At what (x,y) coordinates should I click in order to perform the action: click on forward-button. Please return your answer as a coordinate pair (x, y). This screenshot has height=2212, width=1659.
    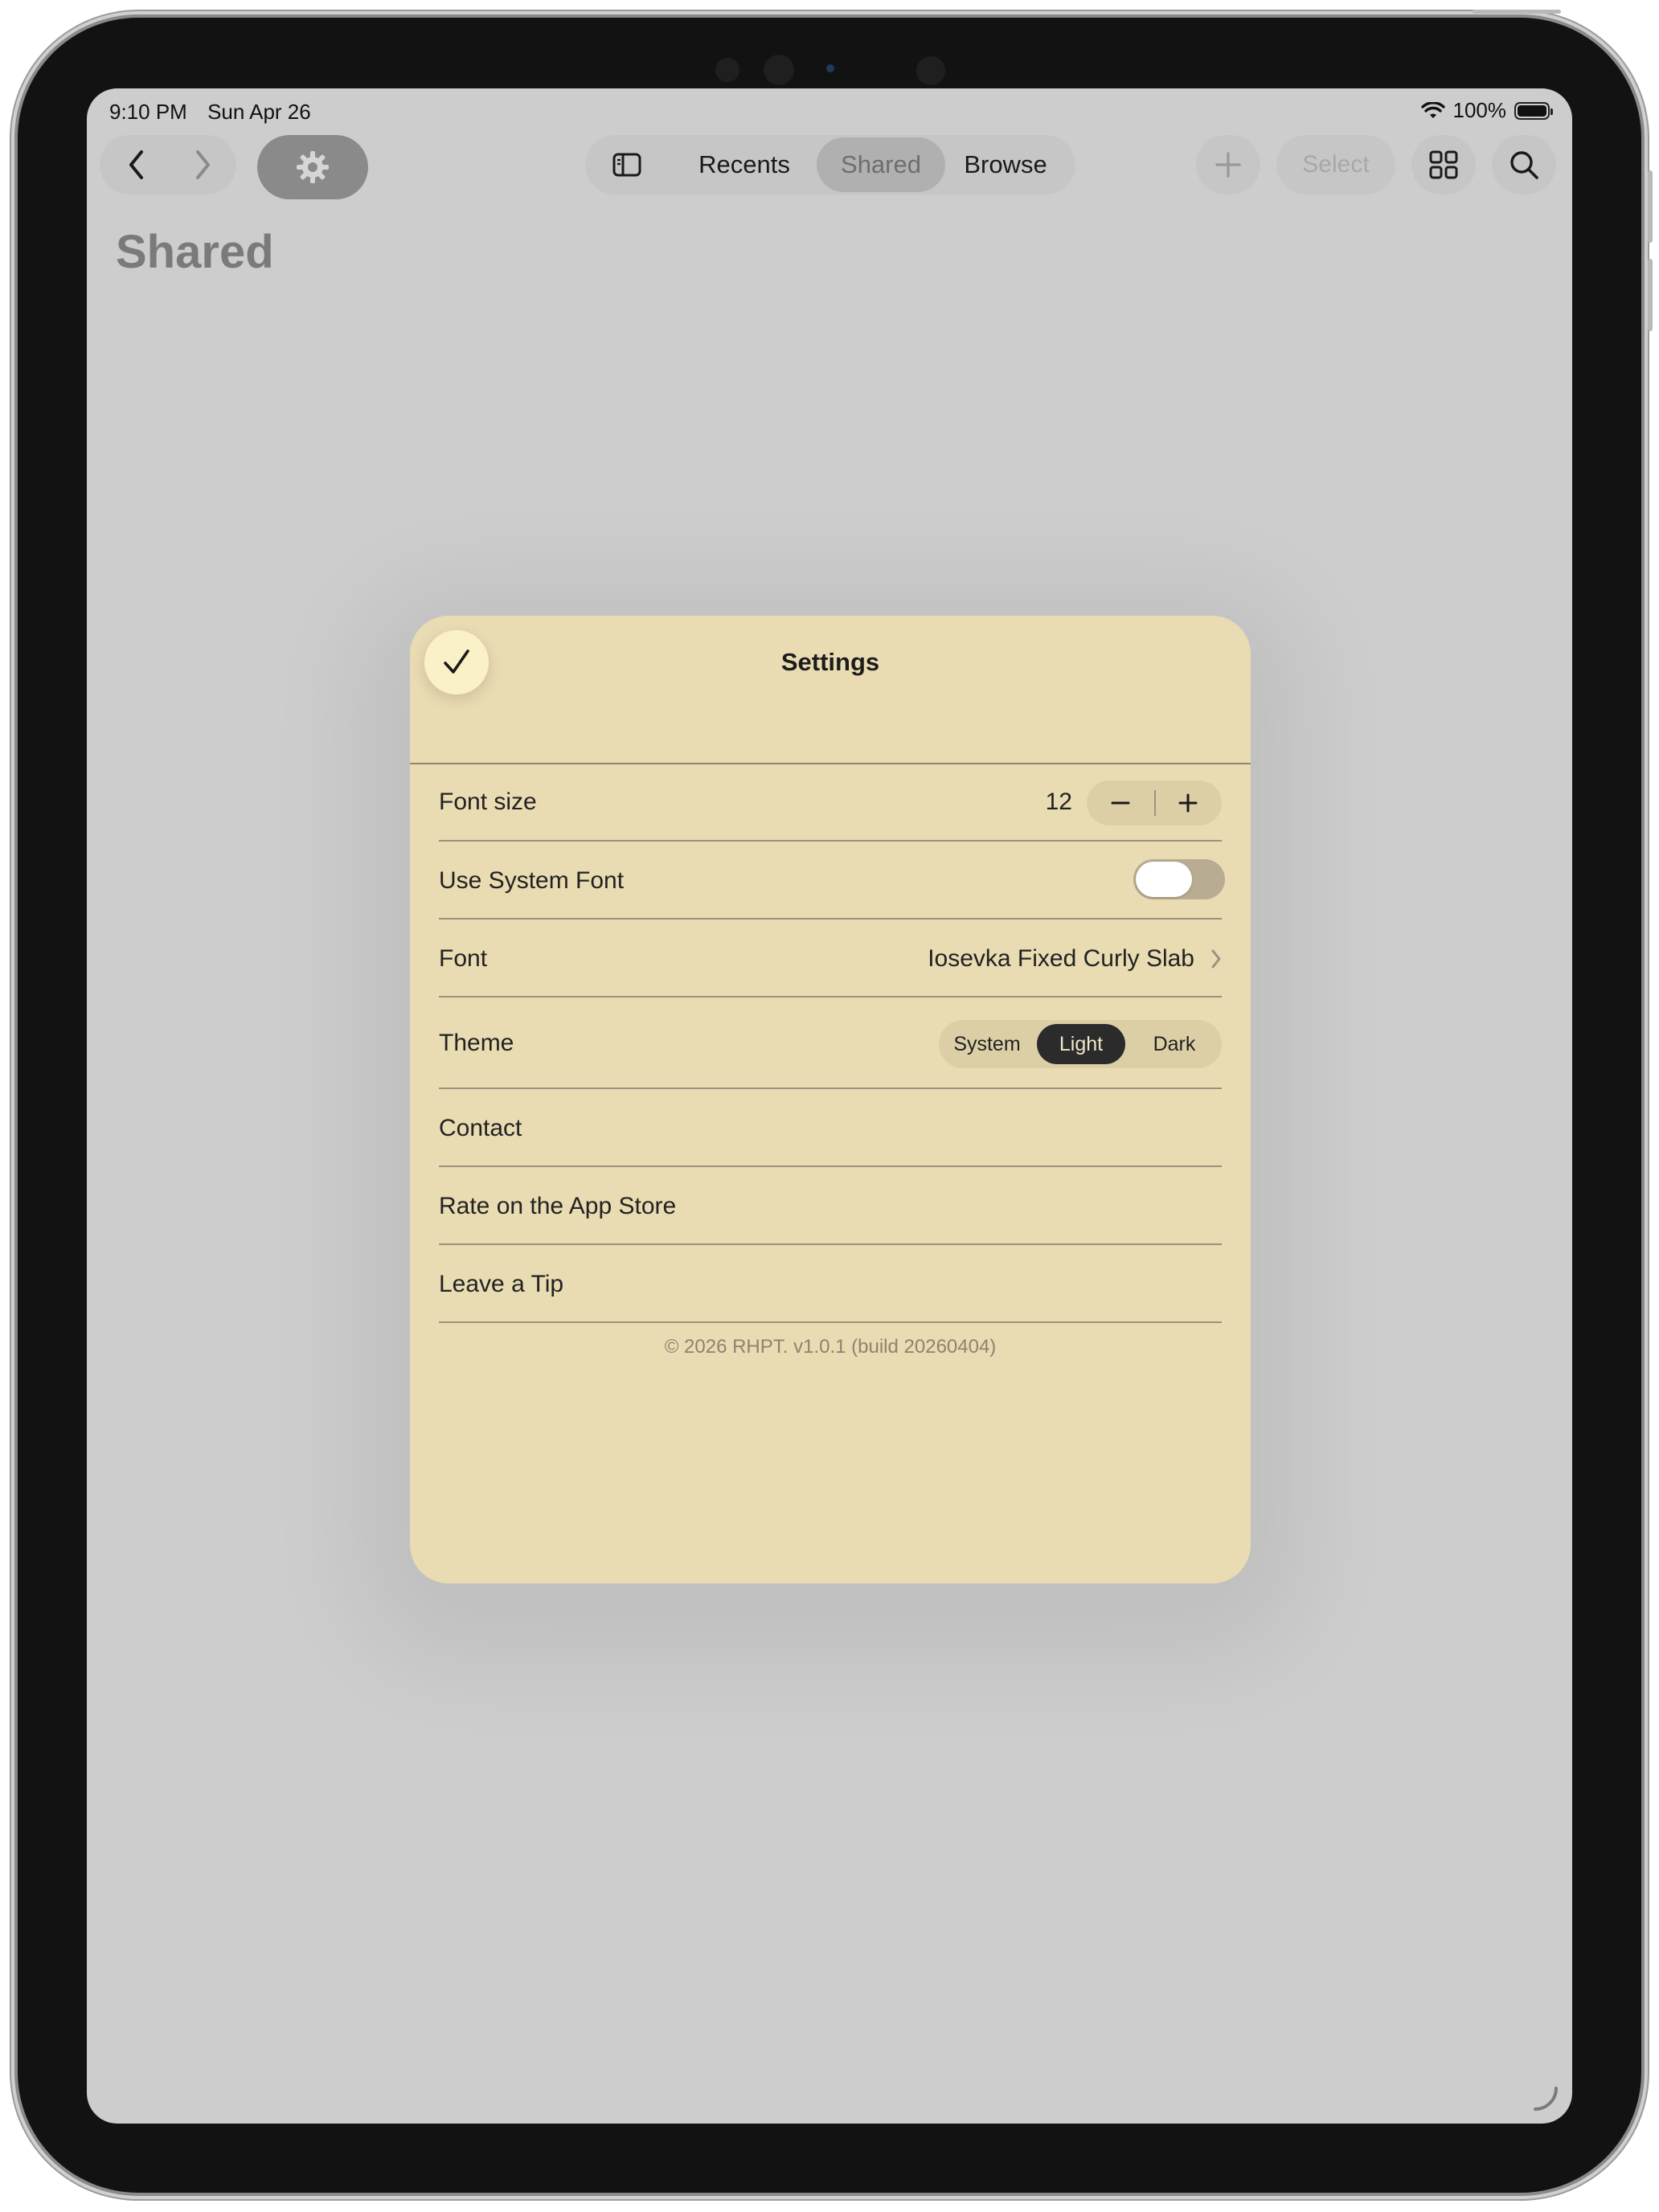
    Looking at the image, I should click on (202, 165).